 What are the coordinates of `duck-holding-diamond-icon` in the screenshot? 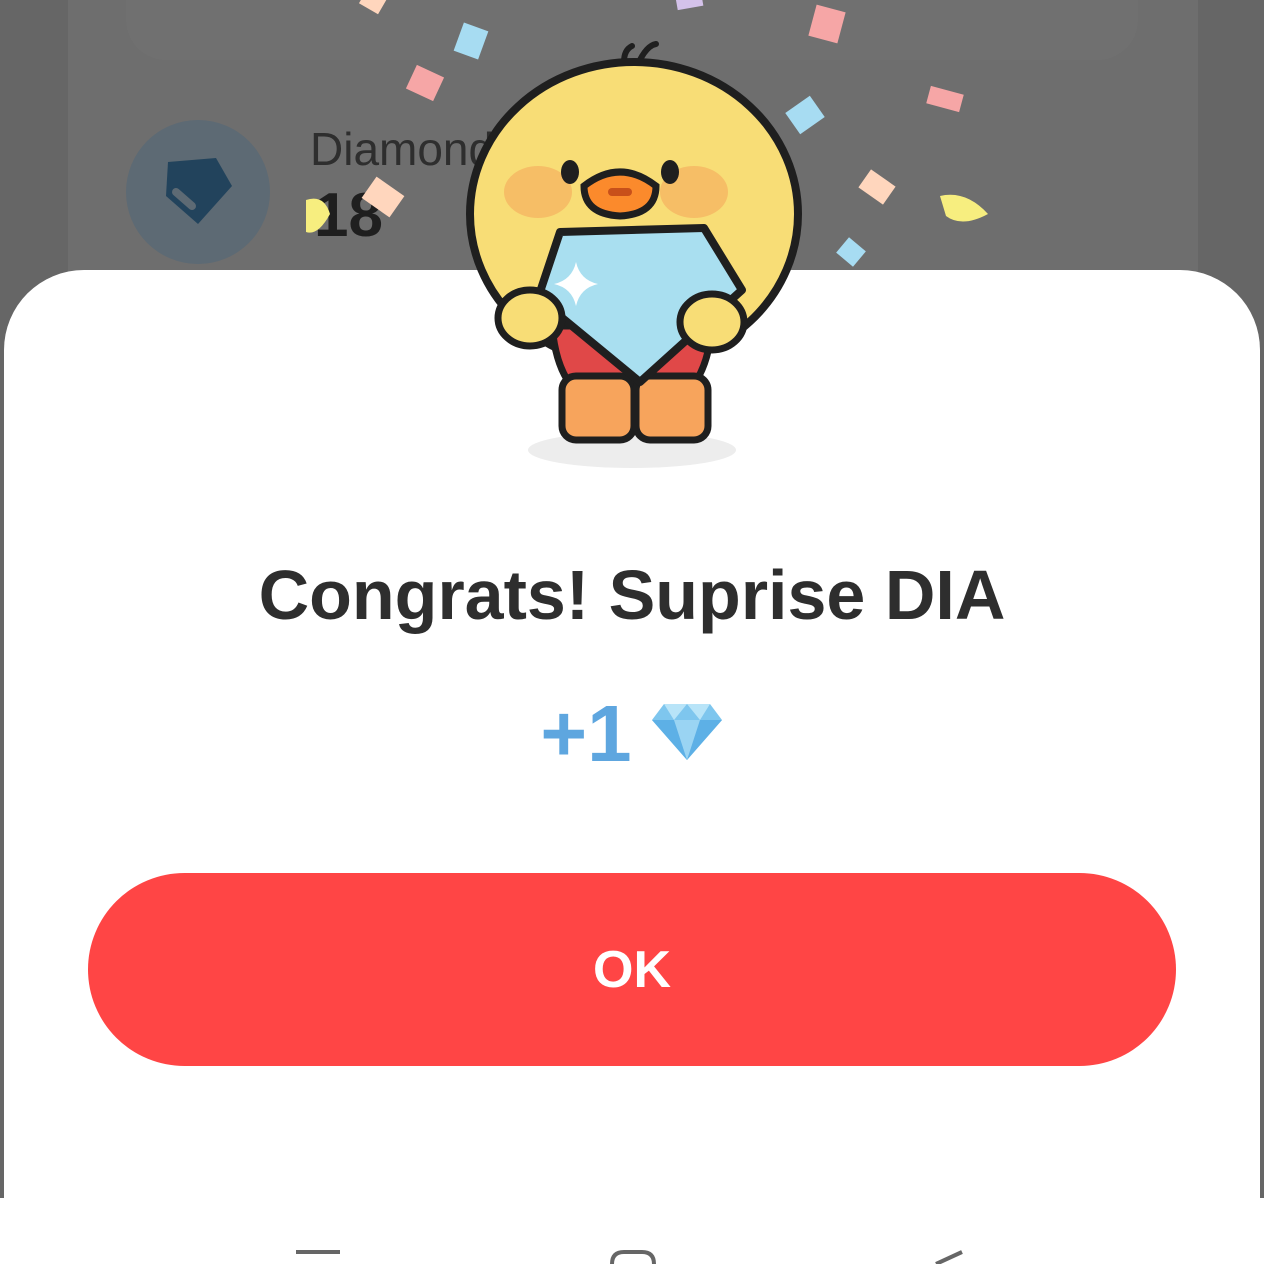 It's located at (634, 254).